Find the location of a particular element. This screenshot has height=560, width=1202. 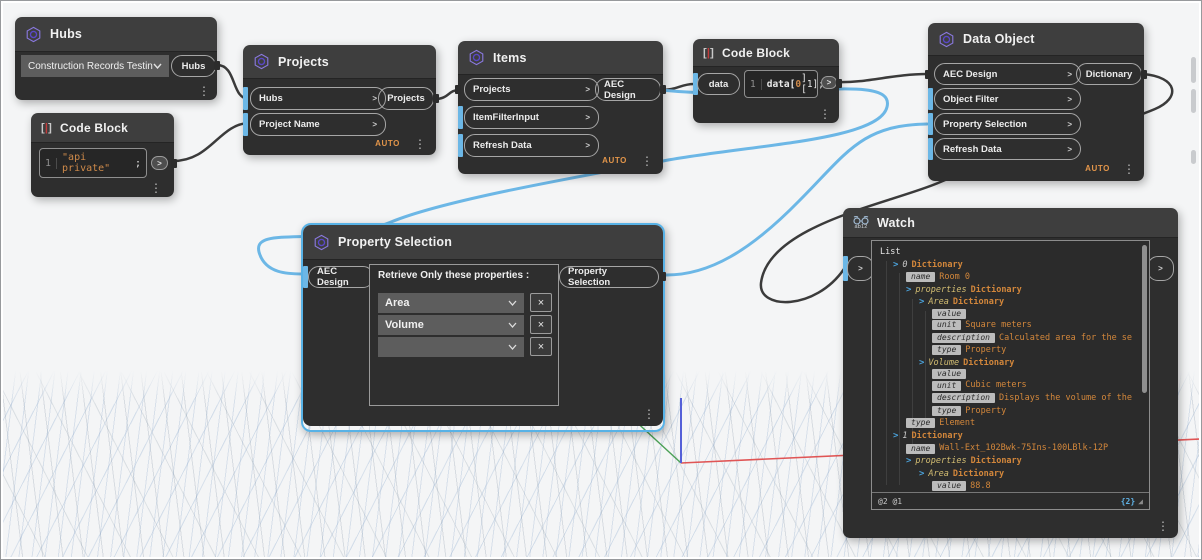

node-code-block-2: [|] Code Block data 1 data[0][1]; > ⋮ is located at coordinates (767, 81).